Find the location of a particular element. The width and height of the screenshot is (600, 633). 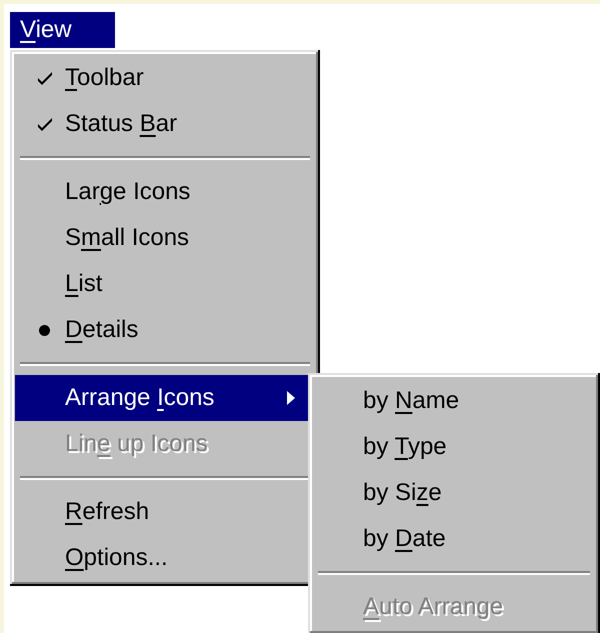

menu-item: Small Icons is located at coordinates (165, 238).